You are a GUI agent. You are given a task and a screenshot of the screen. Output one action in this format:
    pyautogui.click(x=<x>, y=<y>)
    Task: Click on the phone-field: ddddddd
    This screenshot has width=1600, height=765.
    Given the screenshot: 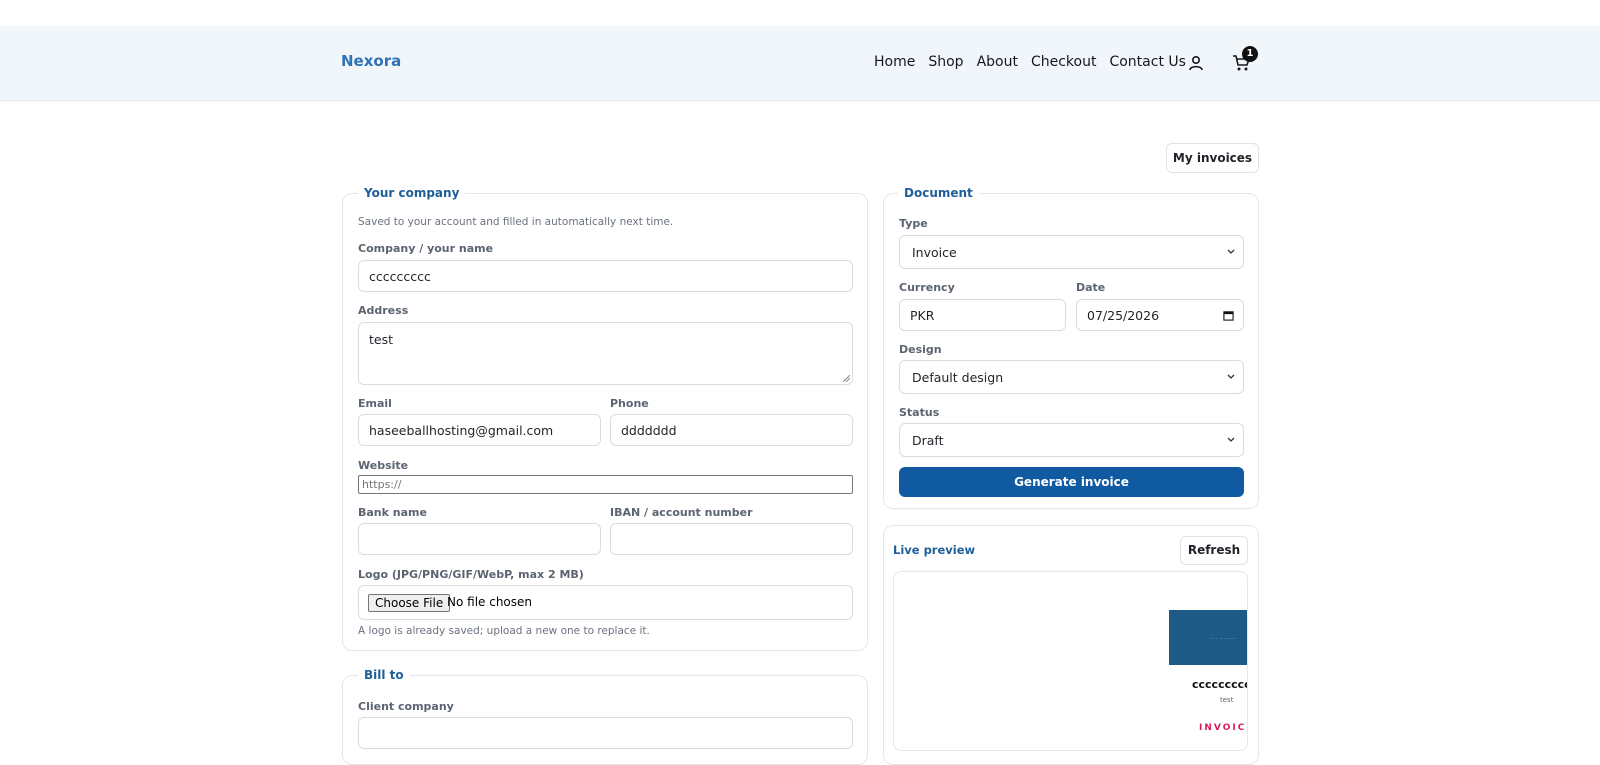 What is the action you would take?
    pyautogui.click(x=731, y=430)
    